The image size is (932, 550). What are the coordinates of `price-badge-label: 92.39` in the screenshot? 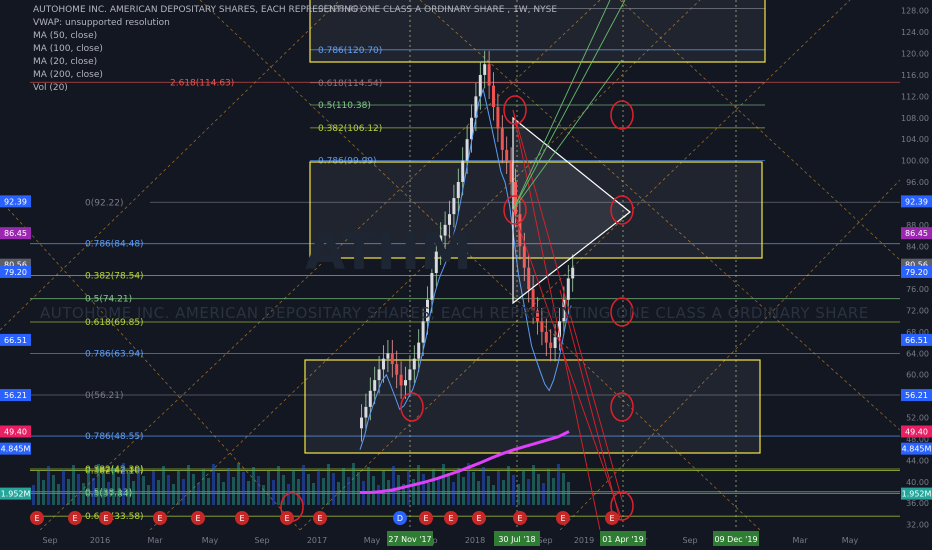 It's located at (15, 201).